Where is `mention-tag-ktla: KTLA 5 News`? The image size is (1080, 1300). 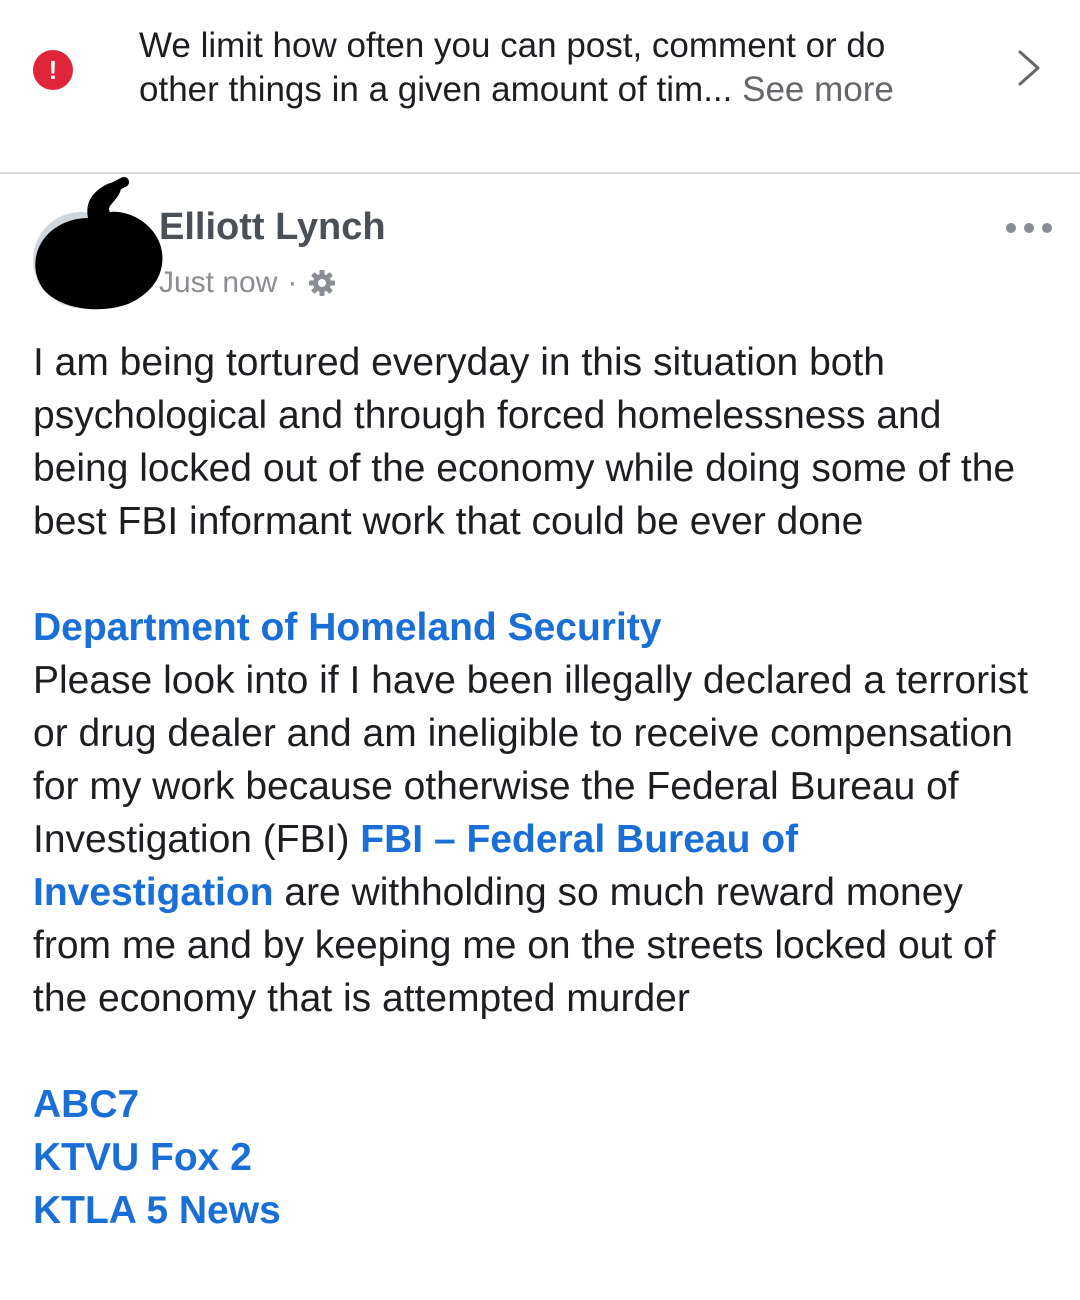
mention-tag-ktla: KTLA 5 News is located at coordinates (538, 1210).